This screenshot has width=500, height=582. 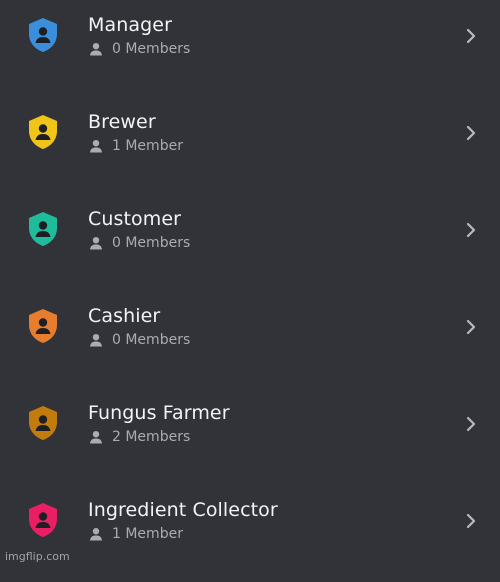 I want to click on member-count: 2 Members, so click(x=151, y=437).